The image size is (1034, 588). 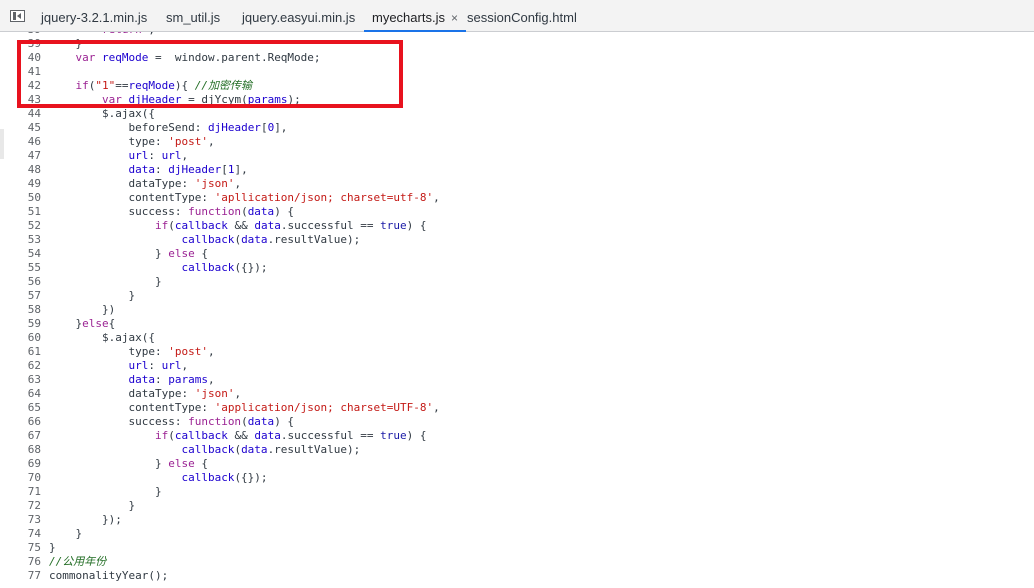 What do you see at coordinates (20, 506) in the screenshot?
I see `line-number: 72` at bounding box center [20, 506].